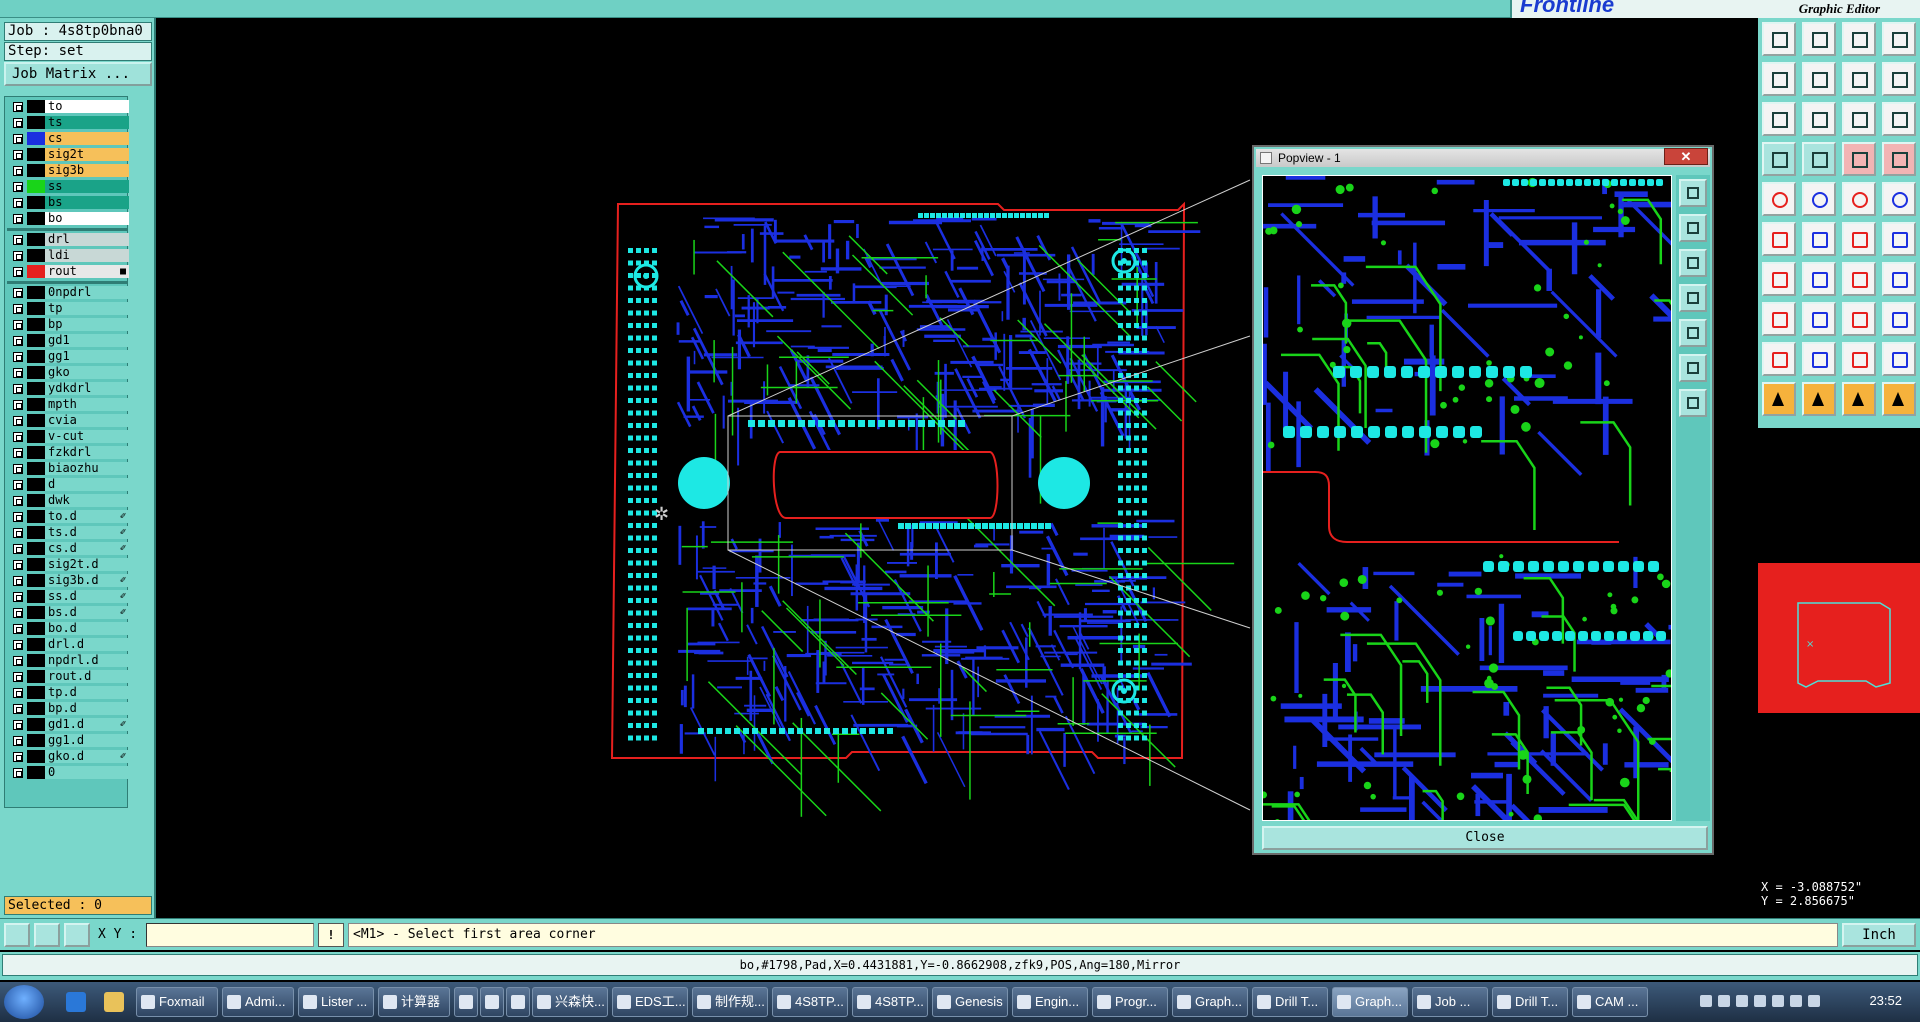 The image size is (1920, 1022). What do you see at coordinates (1693, 368) in the screenshot?
I see `fit-button` at bounding box center [1693, 368].